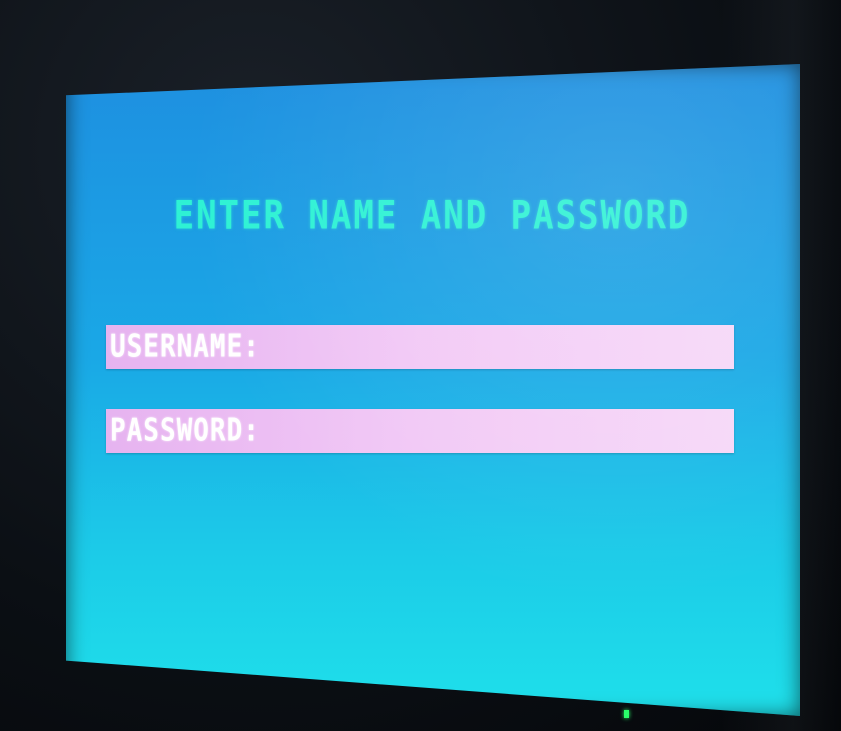  I want to click on login-title: ENTER NAME AND PASSWORD, so click(432, 216).